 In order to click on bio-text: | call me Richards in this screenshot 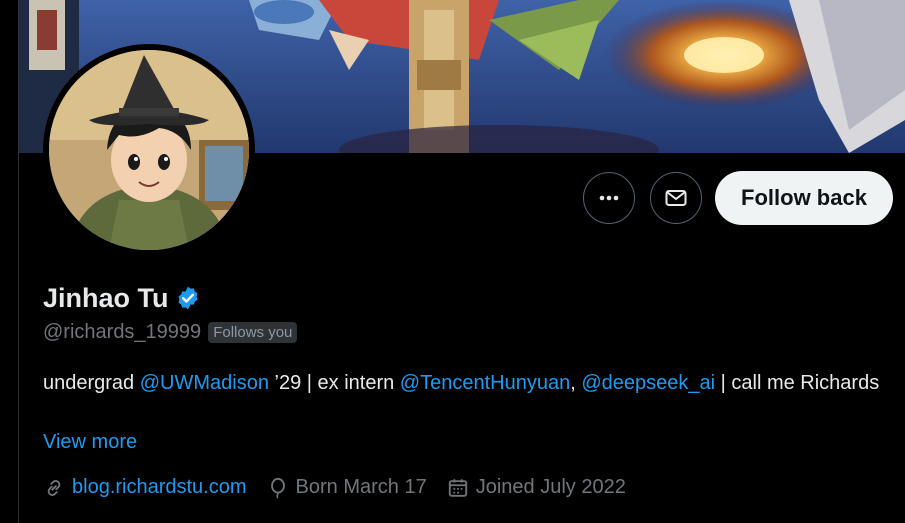, I will do `click(797, 383)`.